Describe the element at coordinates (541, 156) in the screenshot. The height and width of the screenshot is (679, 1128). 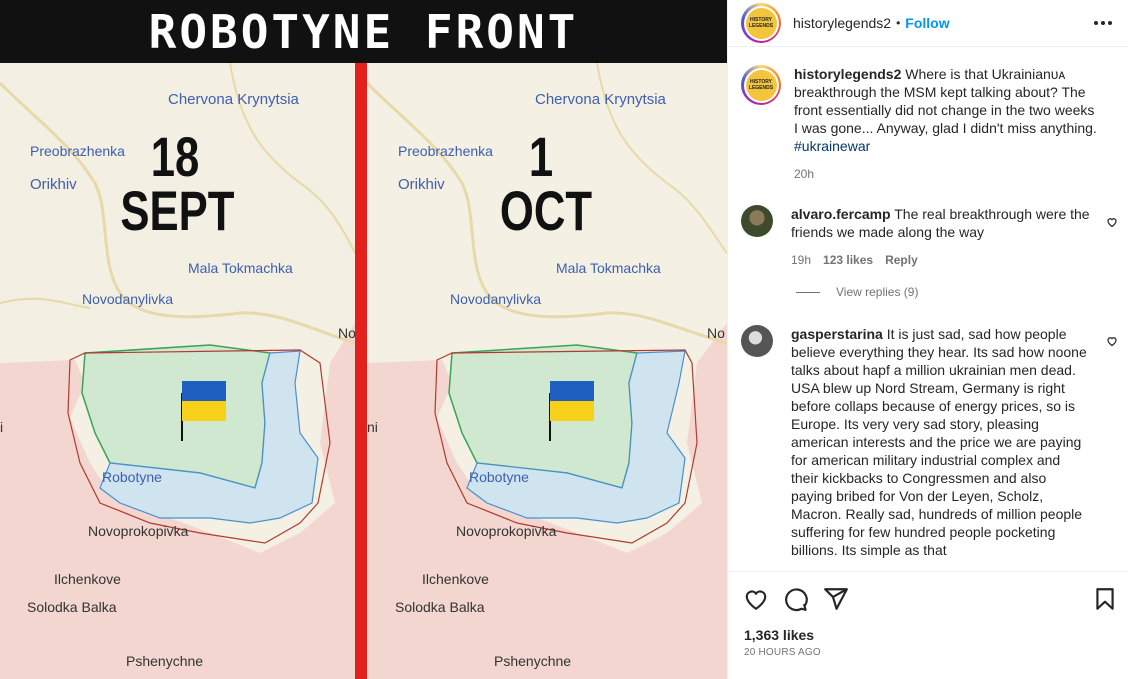
I see `date-day-right: 1` at that location.